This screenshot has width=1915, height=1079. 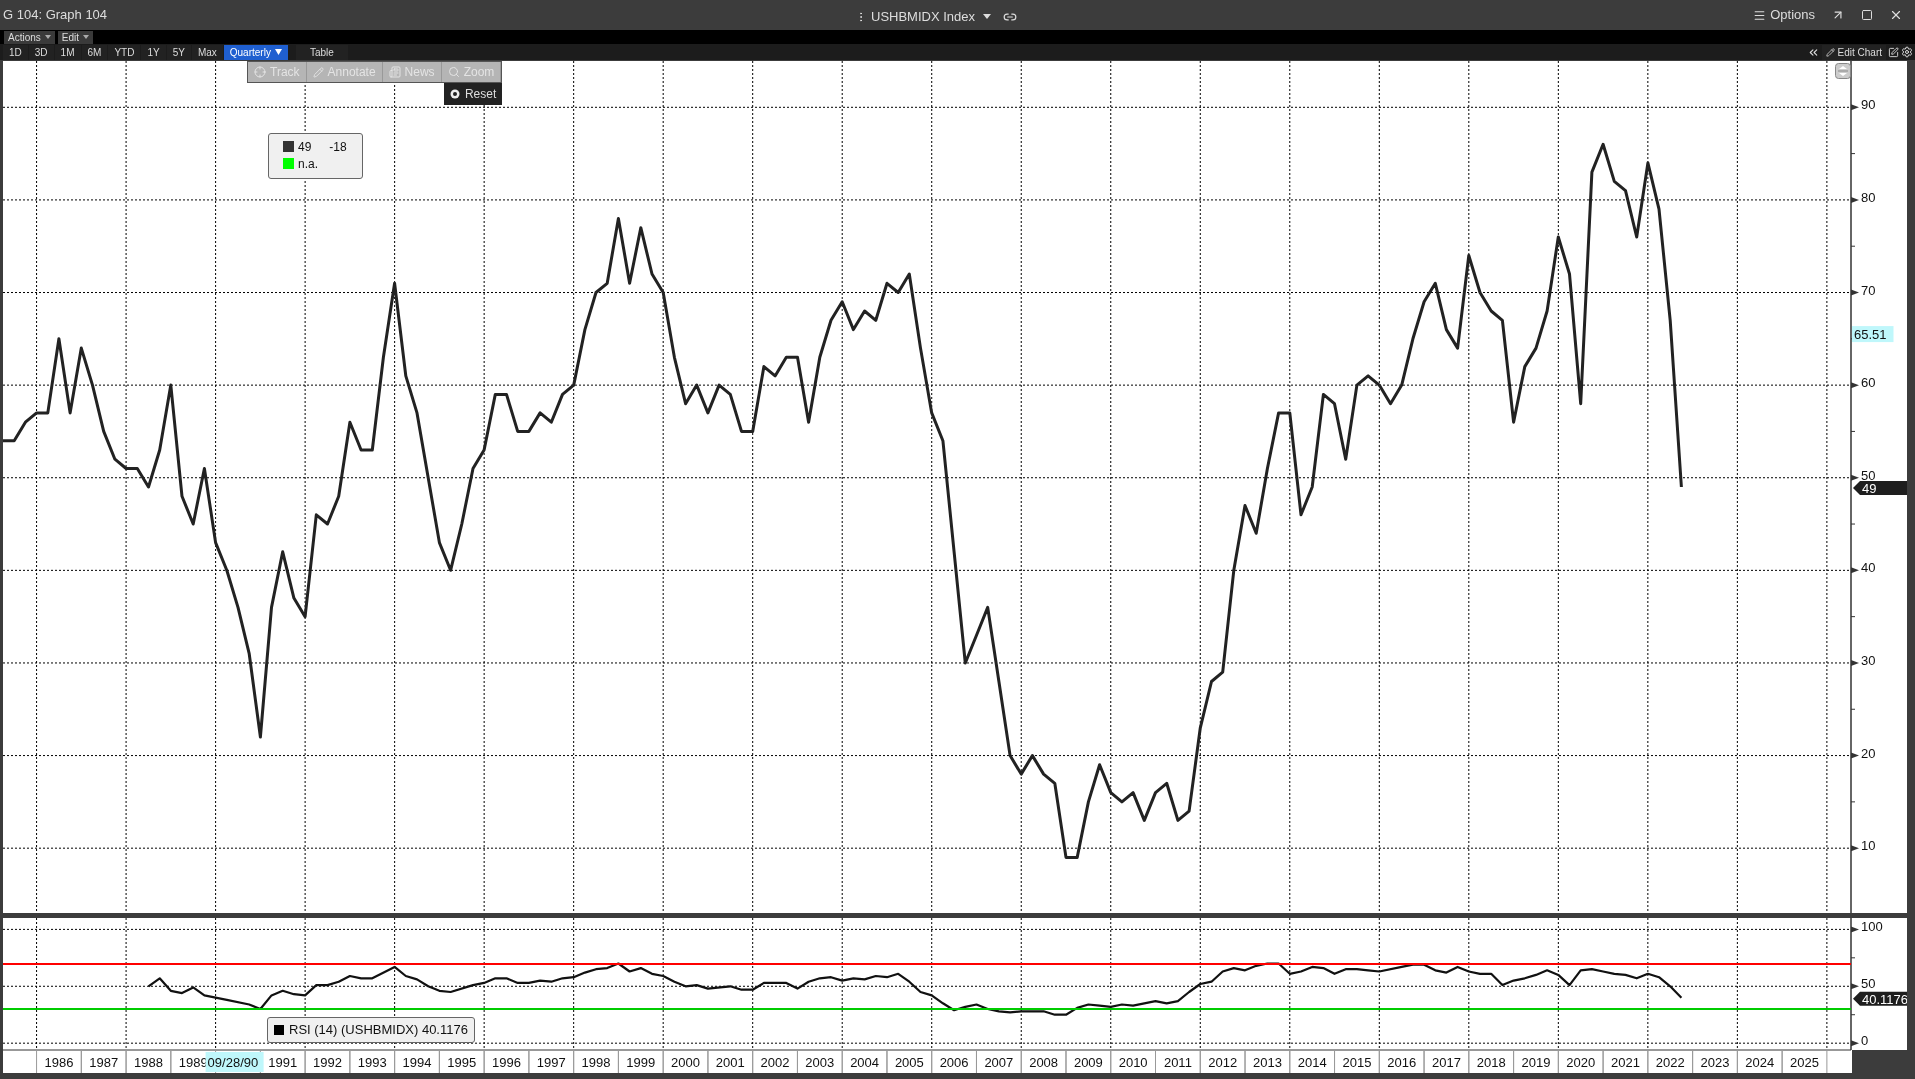 What do you see at coordinates (124, 52) in the screenshot?
I see `period-tab: YTD` at bounding box center [124, 52].